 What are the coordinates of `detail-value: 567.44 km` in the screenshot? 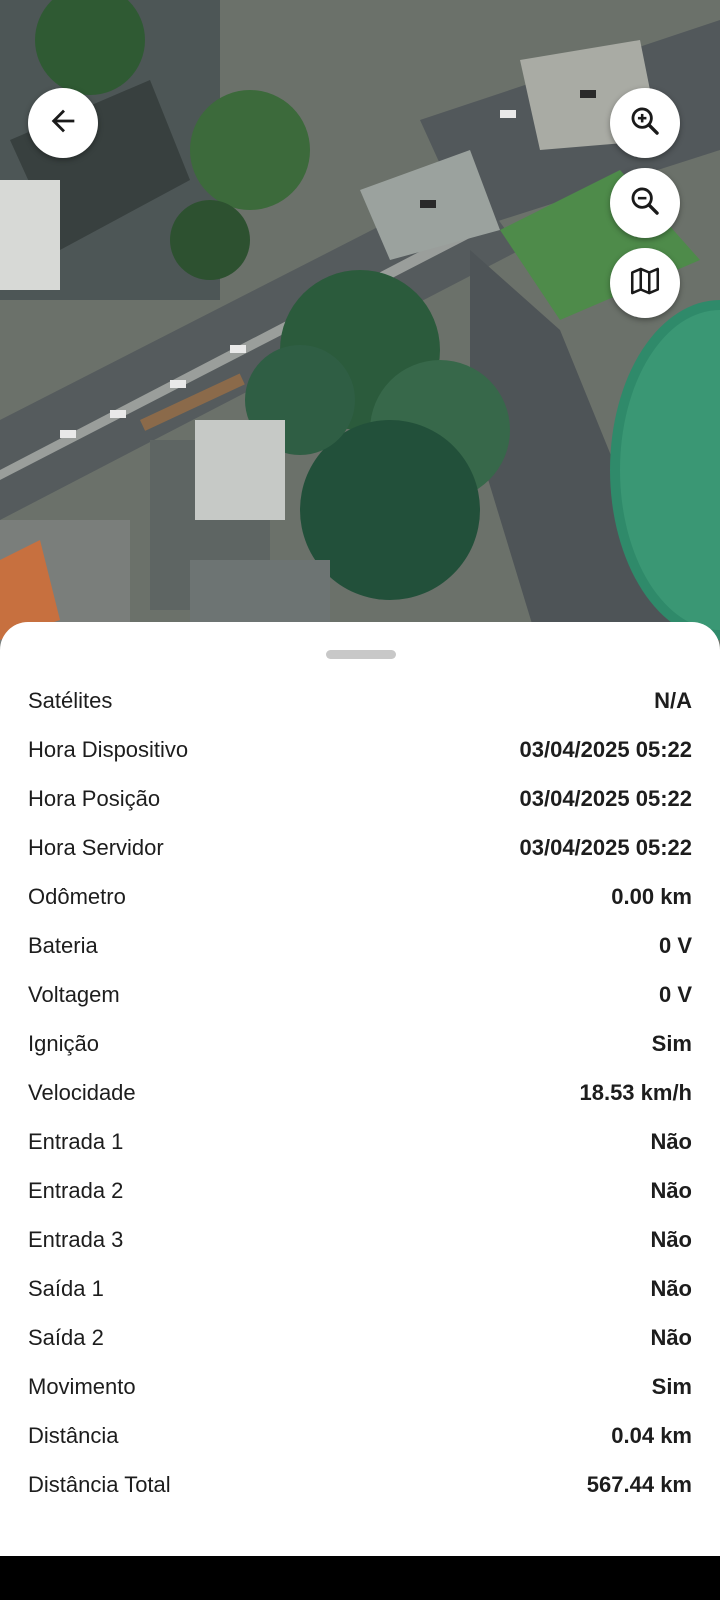 It's located at (639, 1484).